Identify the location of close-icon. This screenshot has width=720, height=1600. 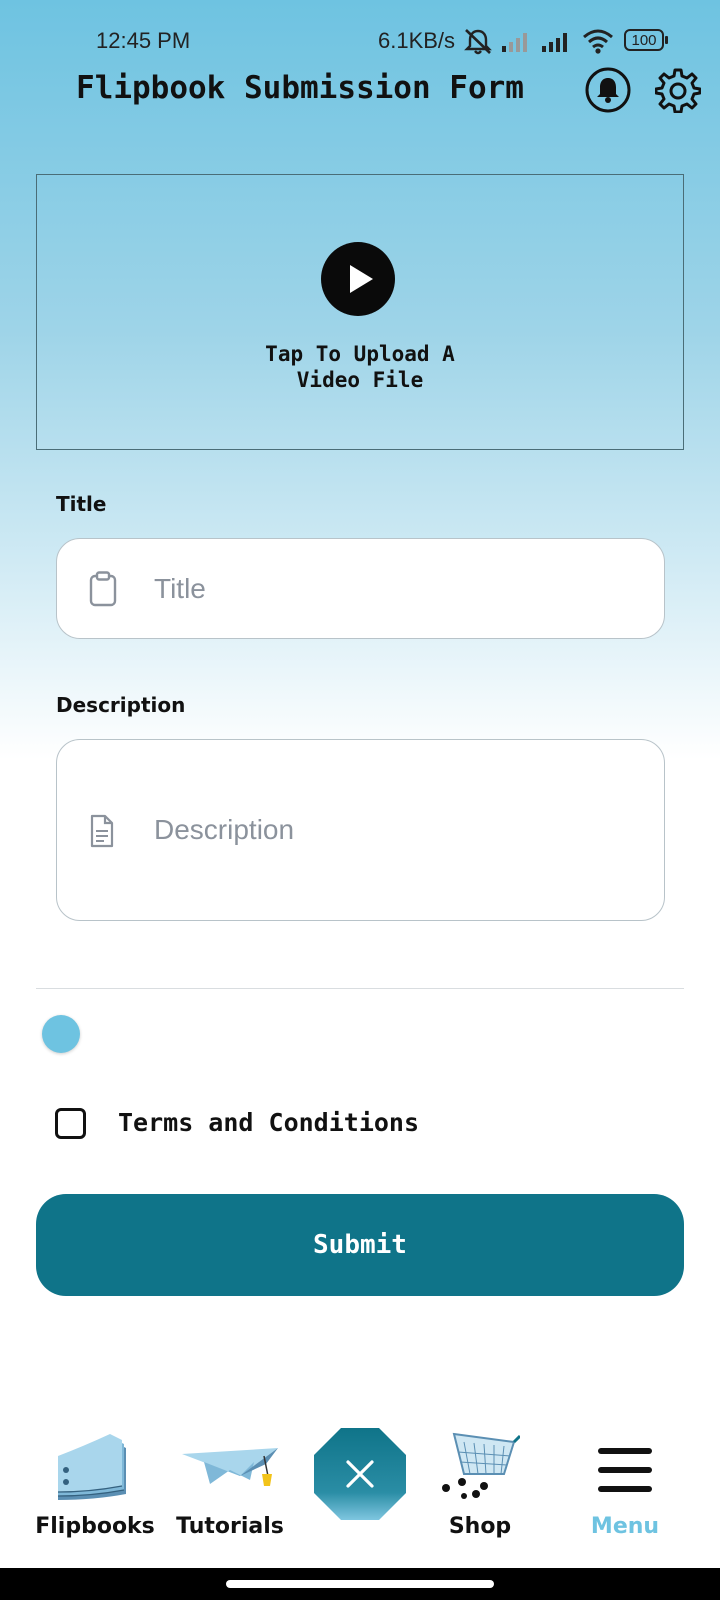
(360, 1474).